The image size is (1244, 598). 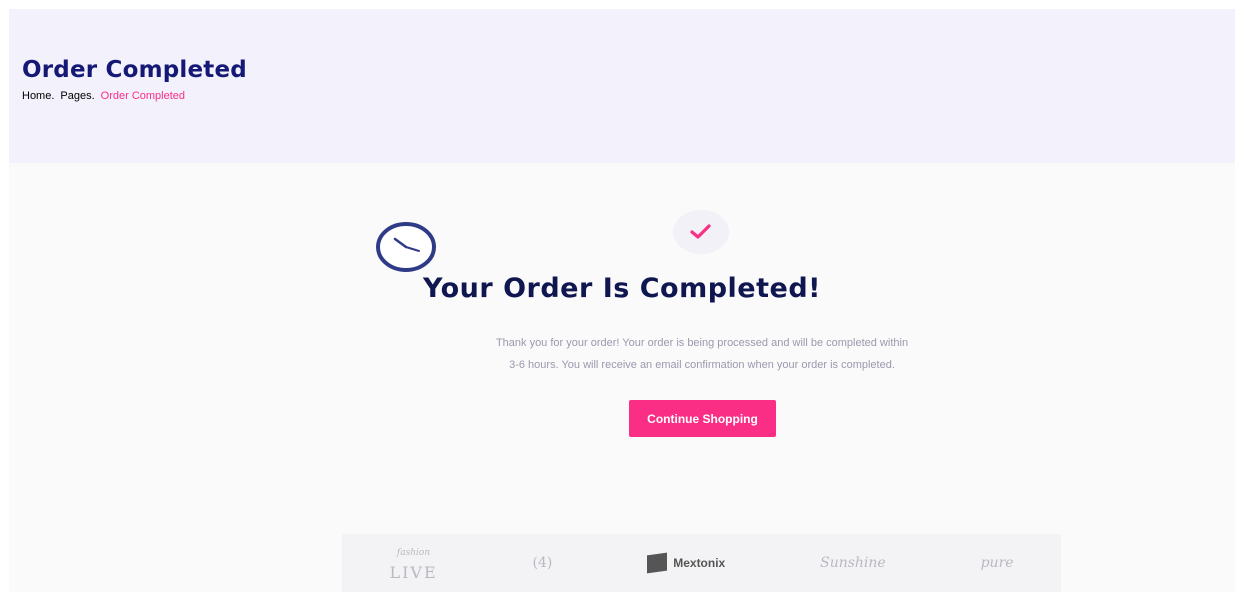 I want to click on brand-logo-text: pure, so click(x=997, y=563).